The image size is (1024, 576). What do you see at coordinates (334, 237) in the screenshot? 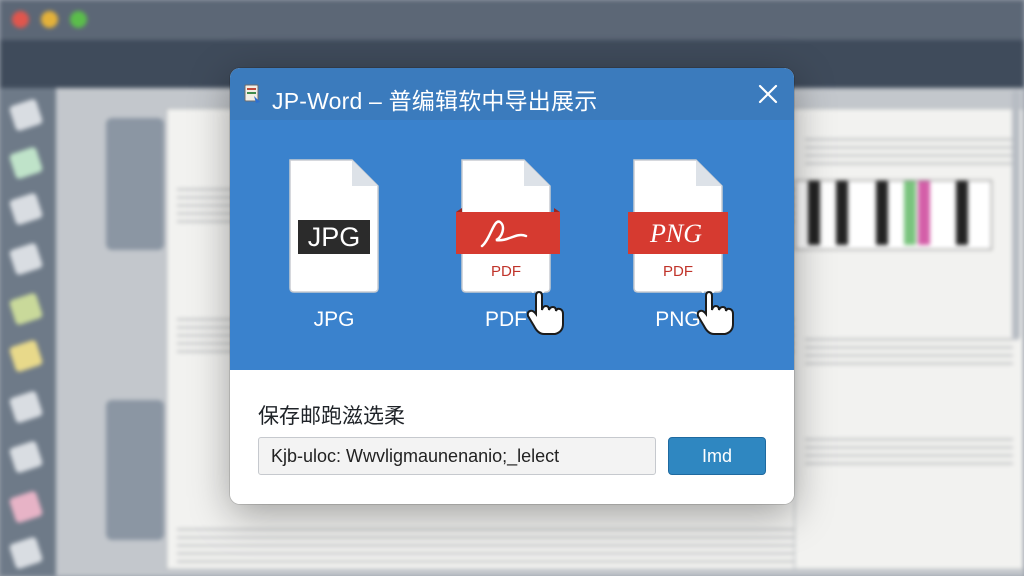
I see `jpg-badge-text: JPG` at bounding box center [334, 237].